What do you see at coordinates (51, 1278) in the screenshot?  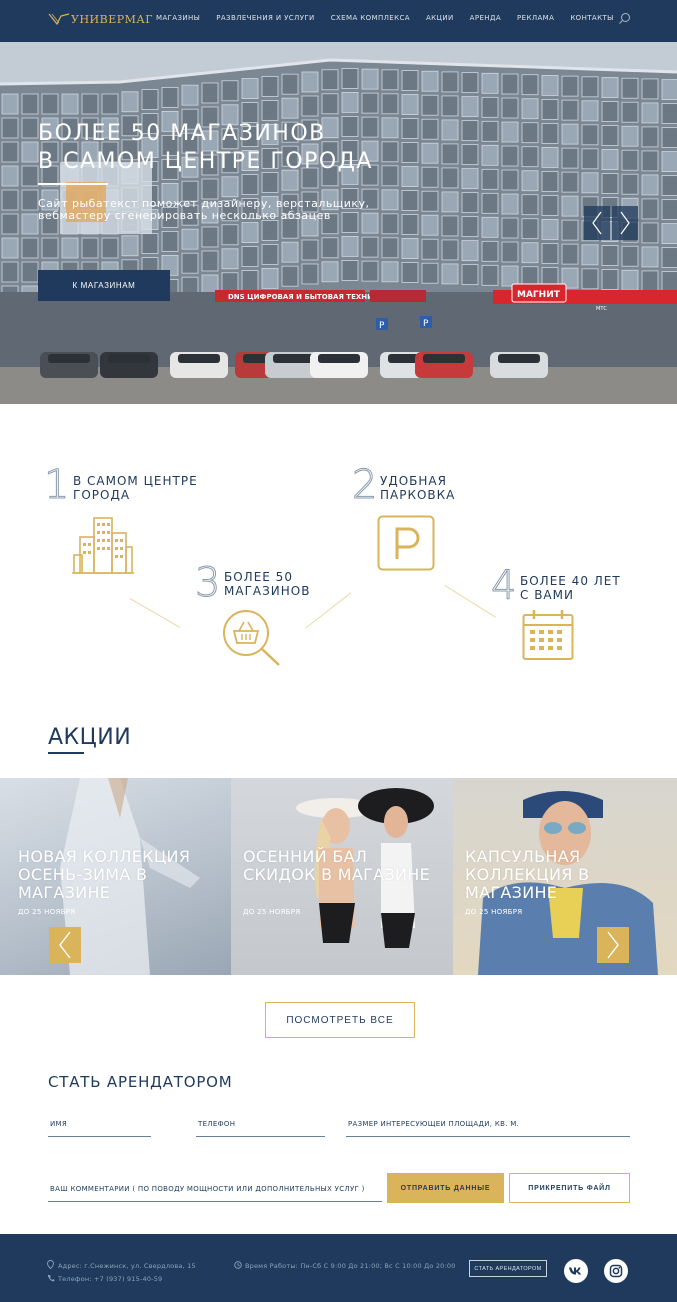 I see `phone-icon` at bounding box center [51, 1278].